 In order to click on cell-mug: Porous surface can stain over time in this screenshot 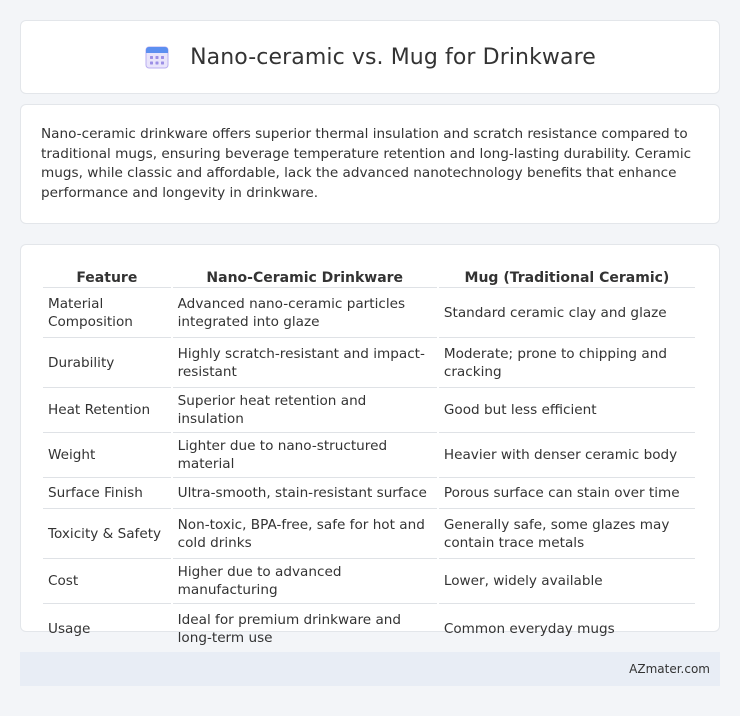, I will do `click(566, 493)`.